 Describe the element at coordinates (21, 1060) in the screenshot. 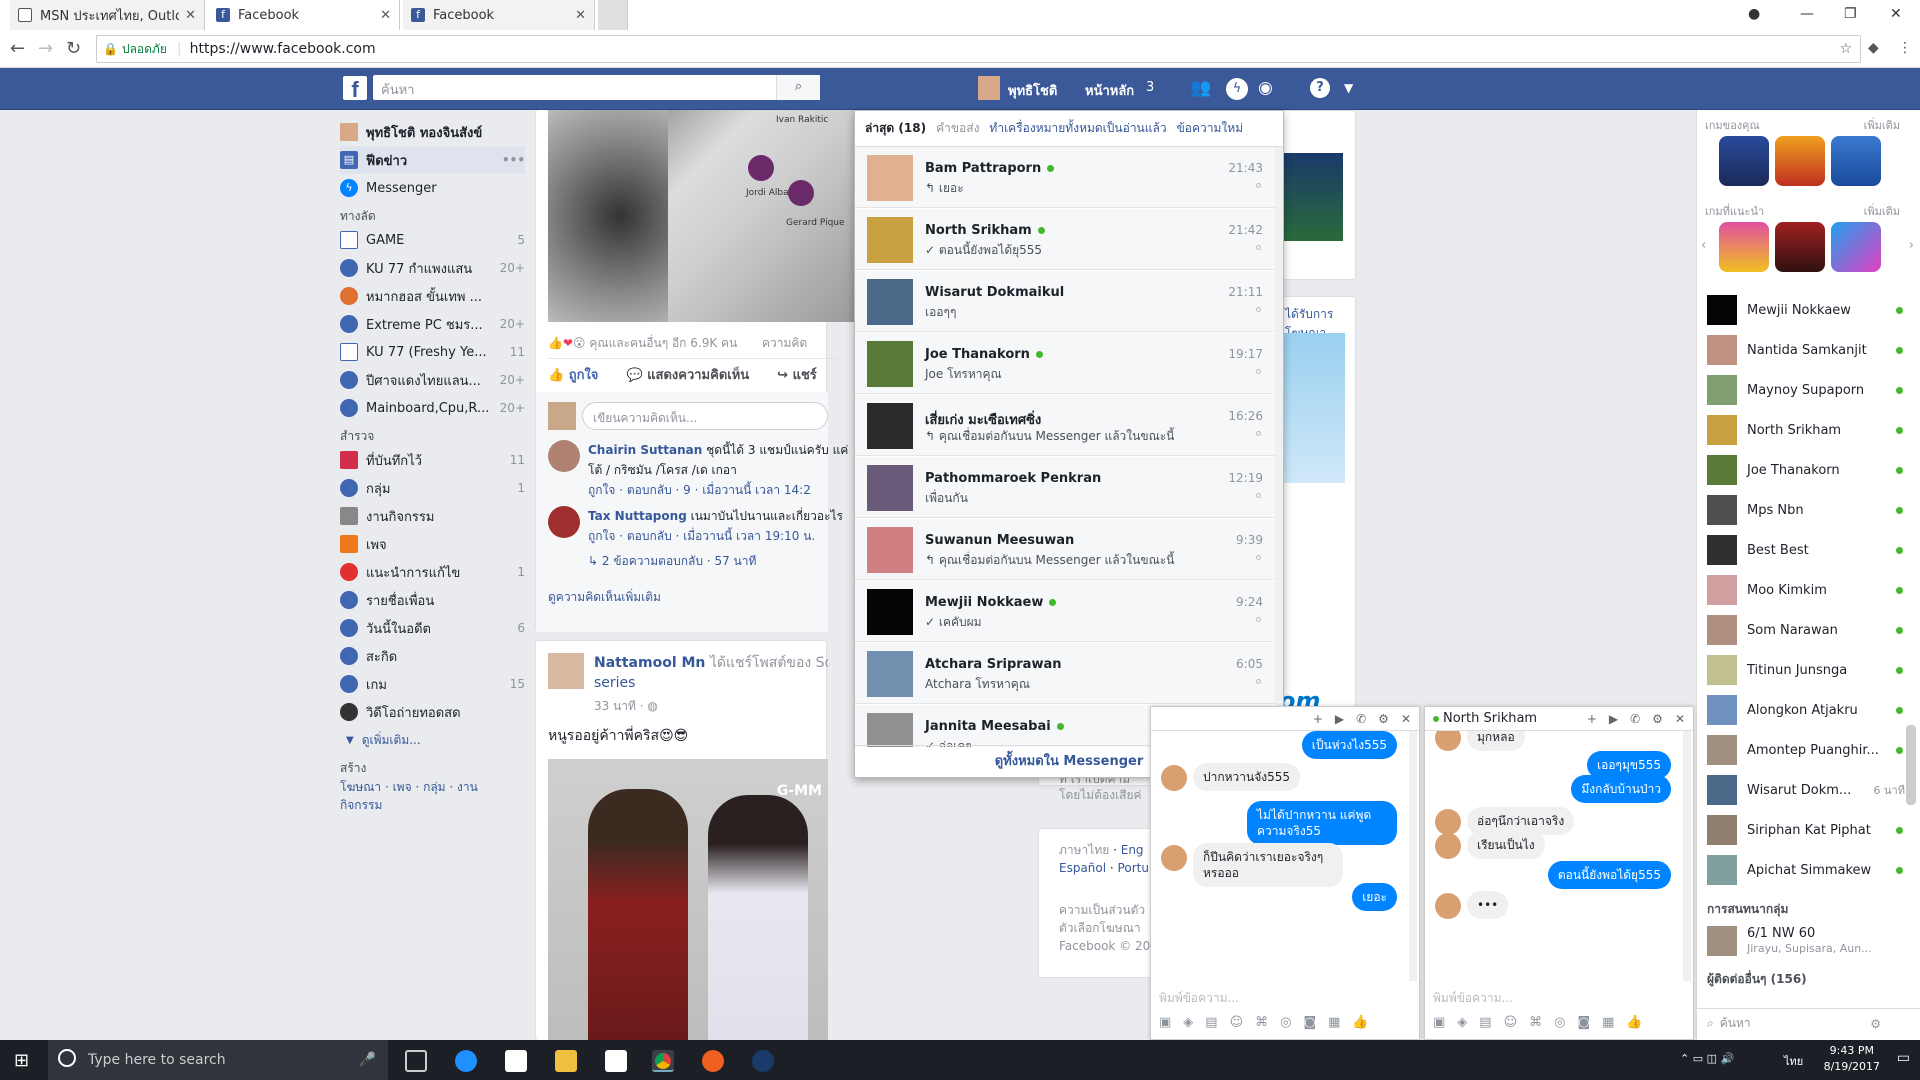

I see `windows-start-icon: ⊞` at that location.